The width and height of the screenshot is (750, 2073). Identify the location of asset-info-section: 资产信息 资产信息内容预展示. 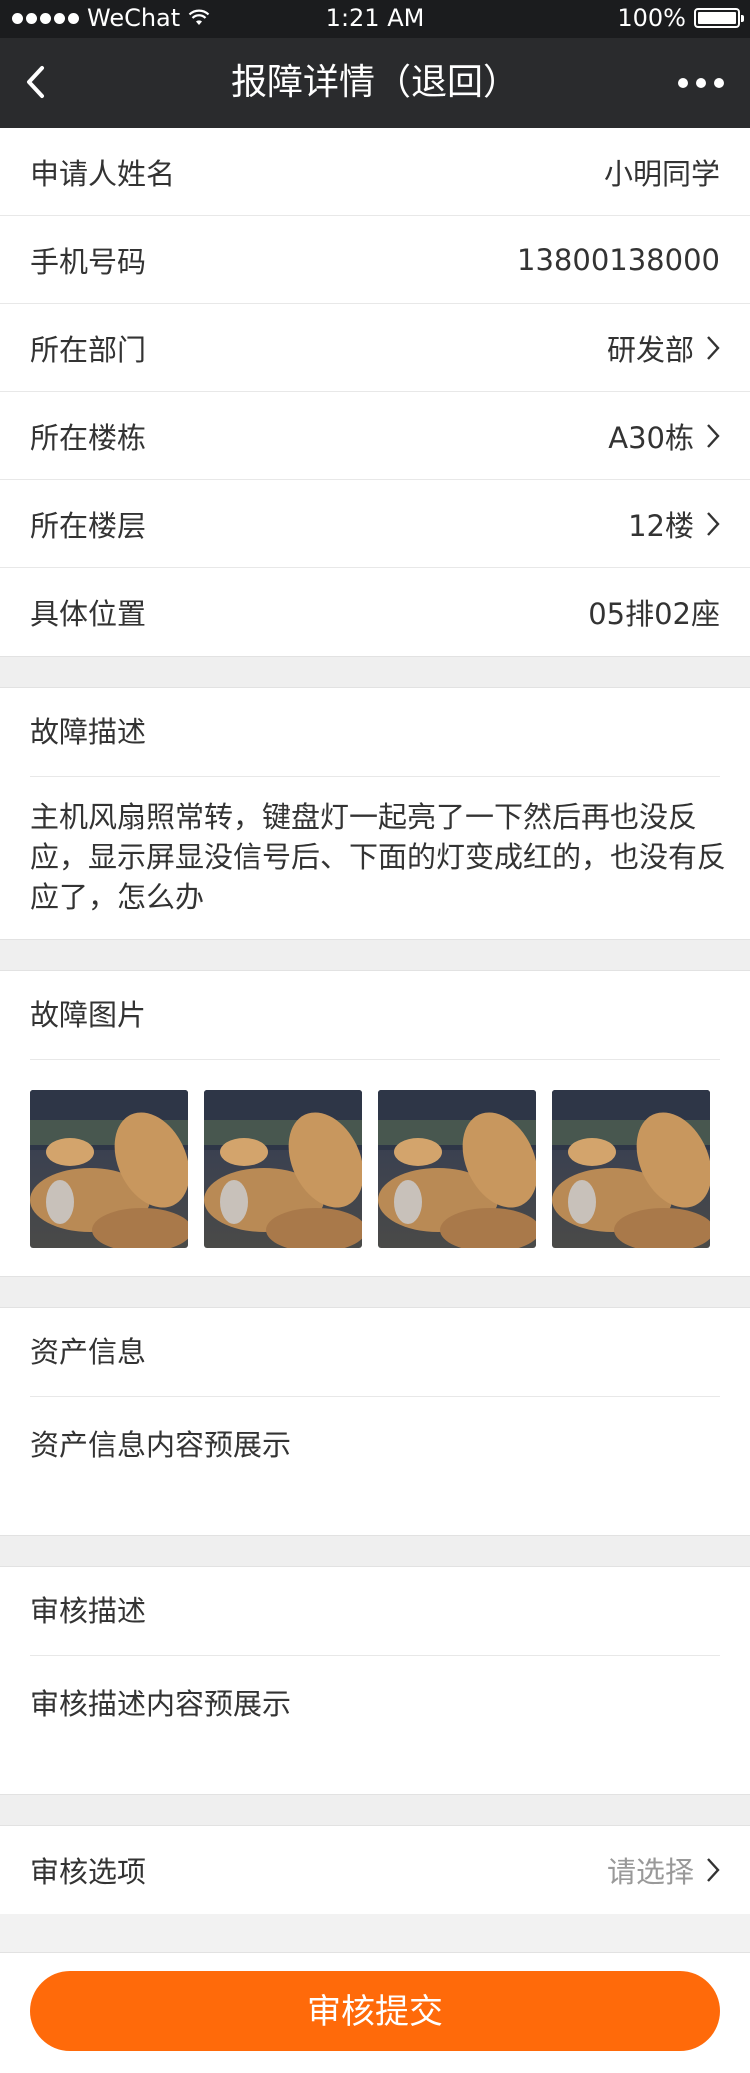
(375, 1421).